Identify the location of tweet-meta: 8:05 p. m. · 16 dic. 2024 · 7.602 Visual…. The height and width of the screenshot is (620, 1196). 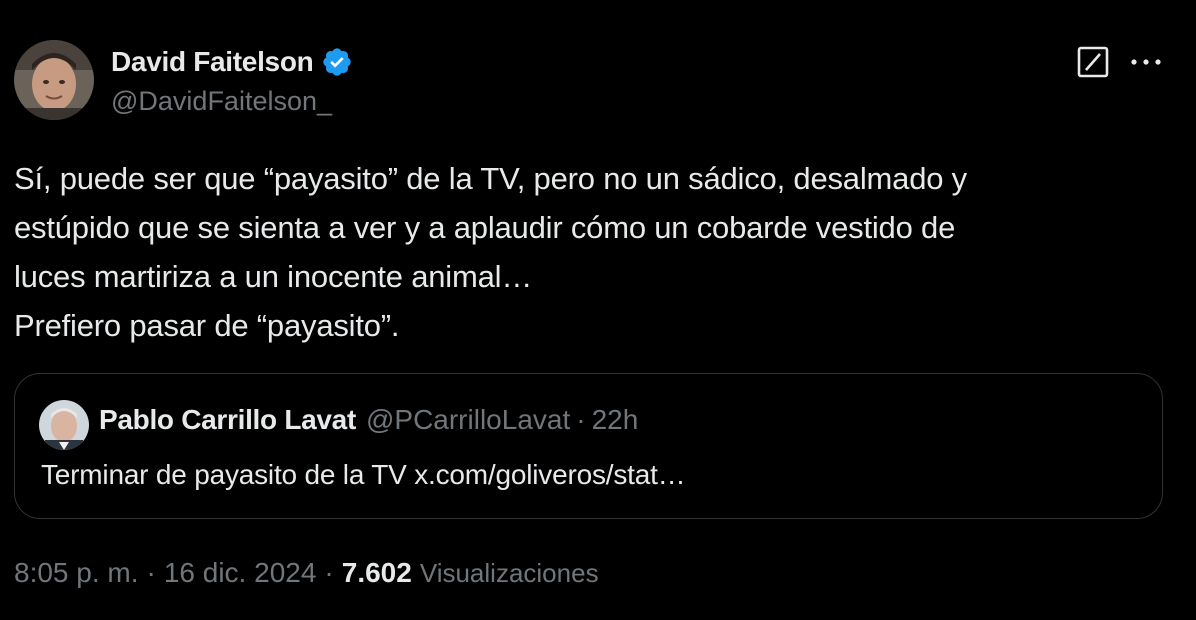
(306, 573).